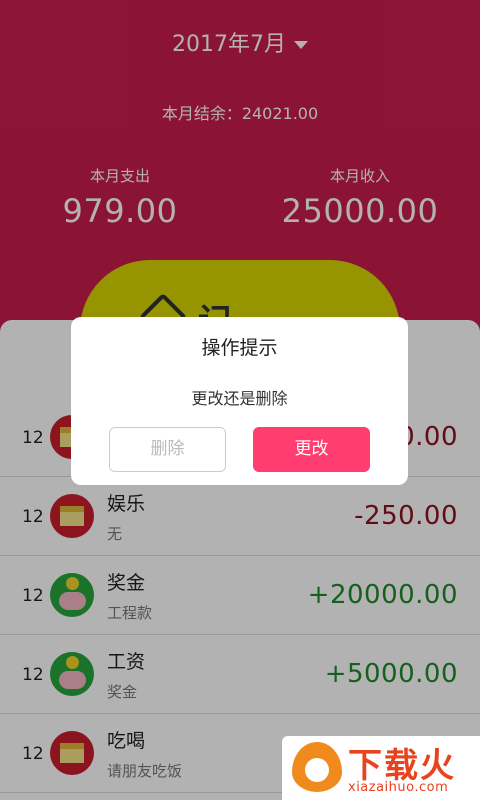 The height and width of the screenshot is (800, 480). I want to click on change-button: 更改, so click(311, 449).